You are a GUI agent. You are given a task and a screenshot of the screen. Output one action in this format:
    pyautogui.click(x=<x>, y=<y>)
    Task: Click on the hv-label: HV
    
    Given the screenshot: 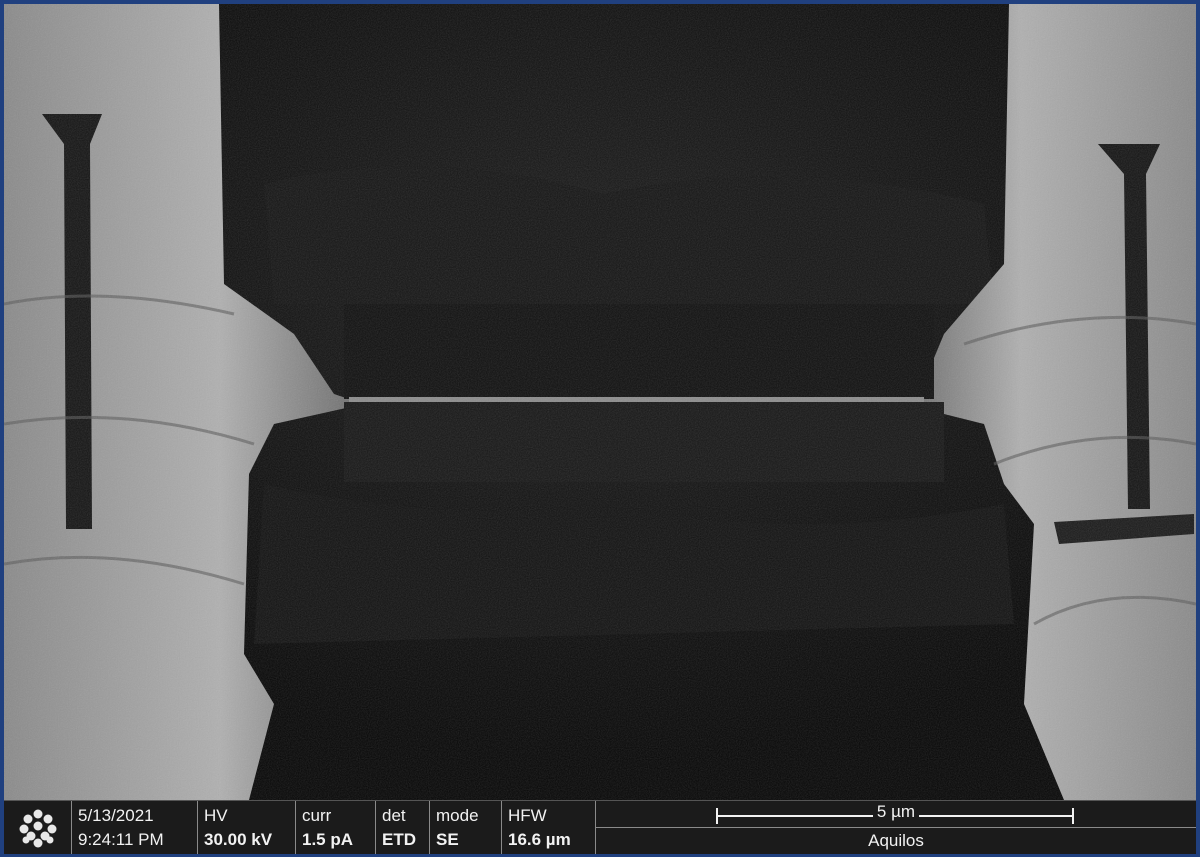 What is the action you would take?
    pyautogui.click(x=216, y=815)
    